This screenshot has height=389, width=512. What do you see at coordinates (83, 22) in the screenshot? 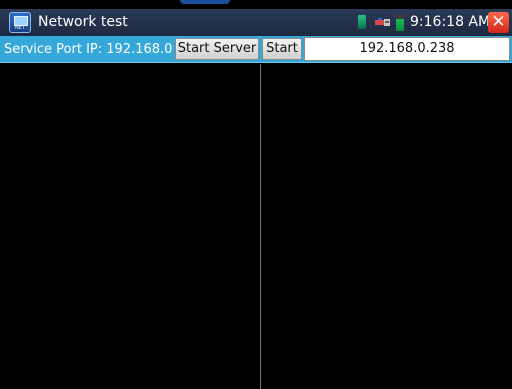
I see `window-title: Network test` at bounding box center [83, 22].